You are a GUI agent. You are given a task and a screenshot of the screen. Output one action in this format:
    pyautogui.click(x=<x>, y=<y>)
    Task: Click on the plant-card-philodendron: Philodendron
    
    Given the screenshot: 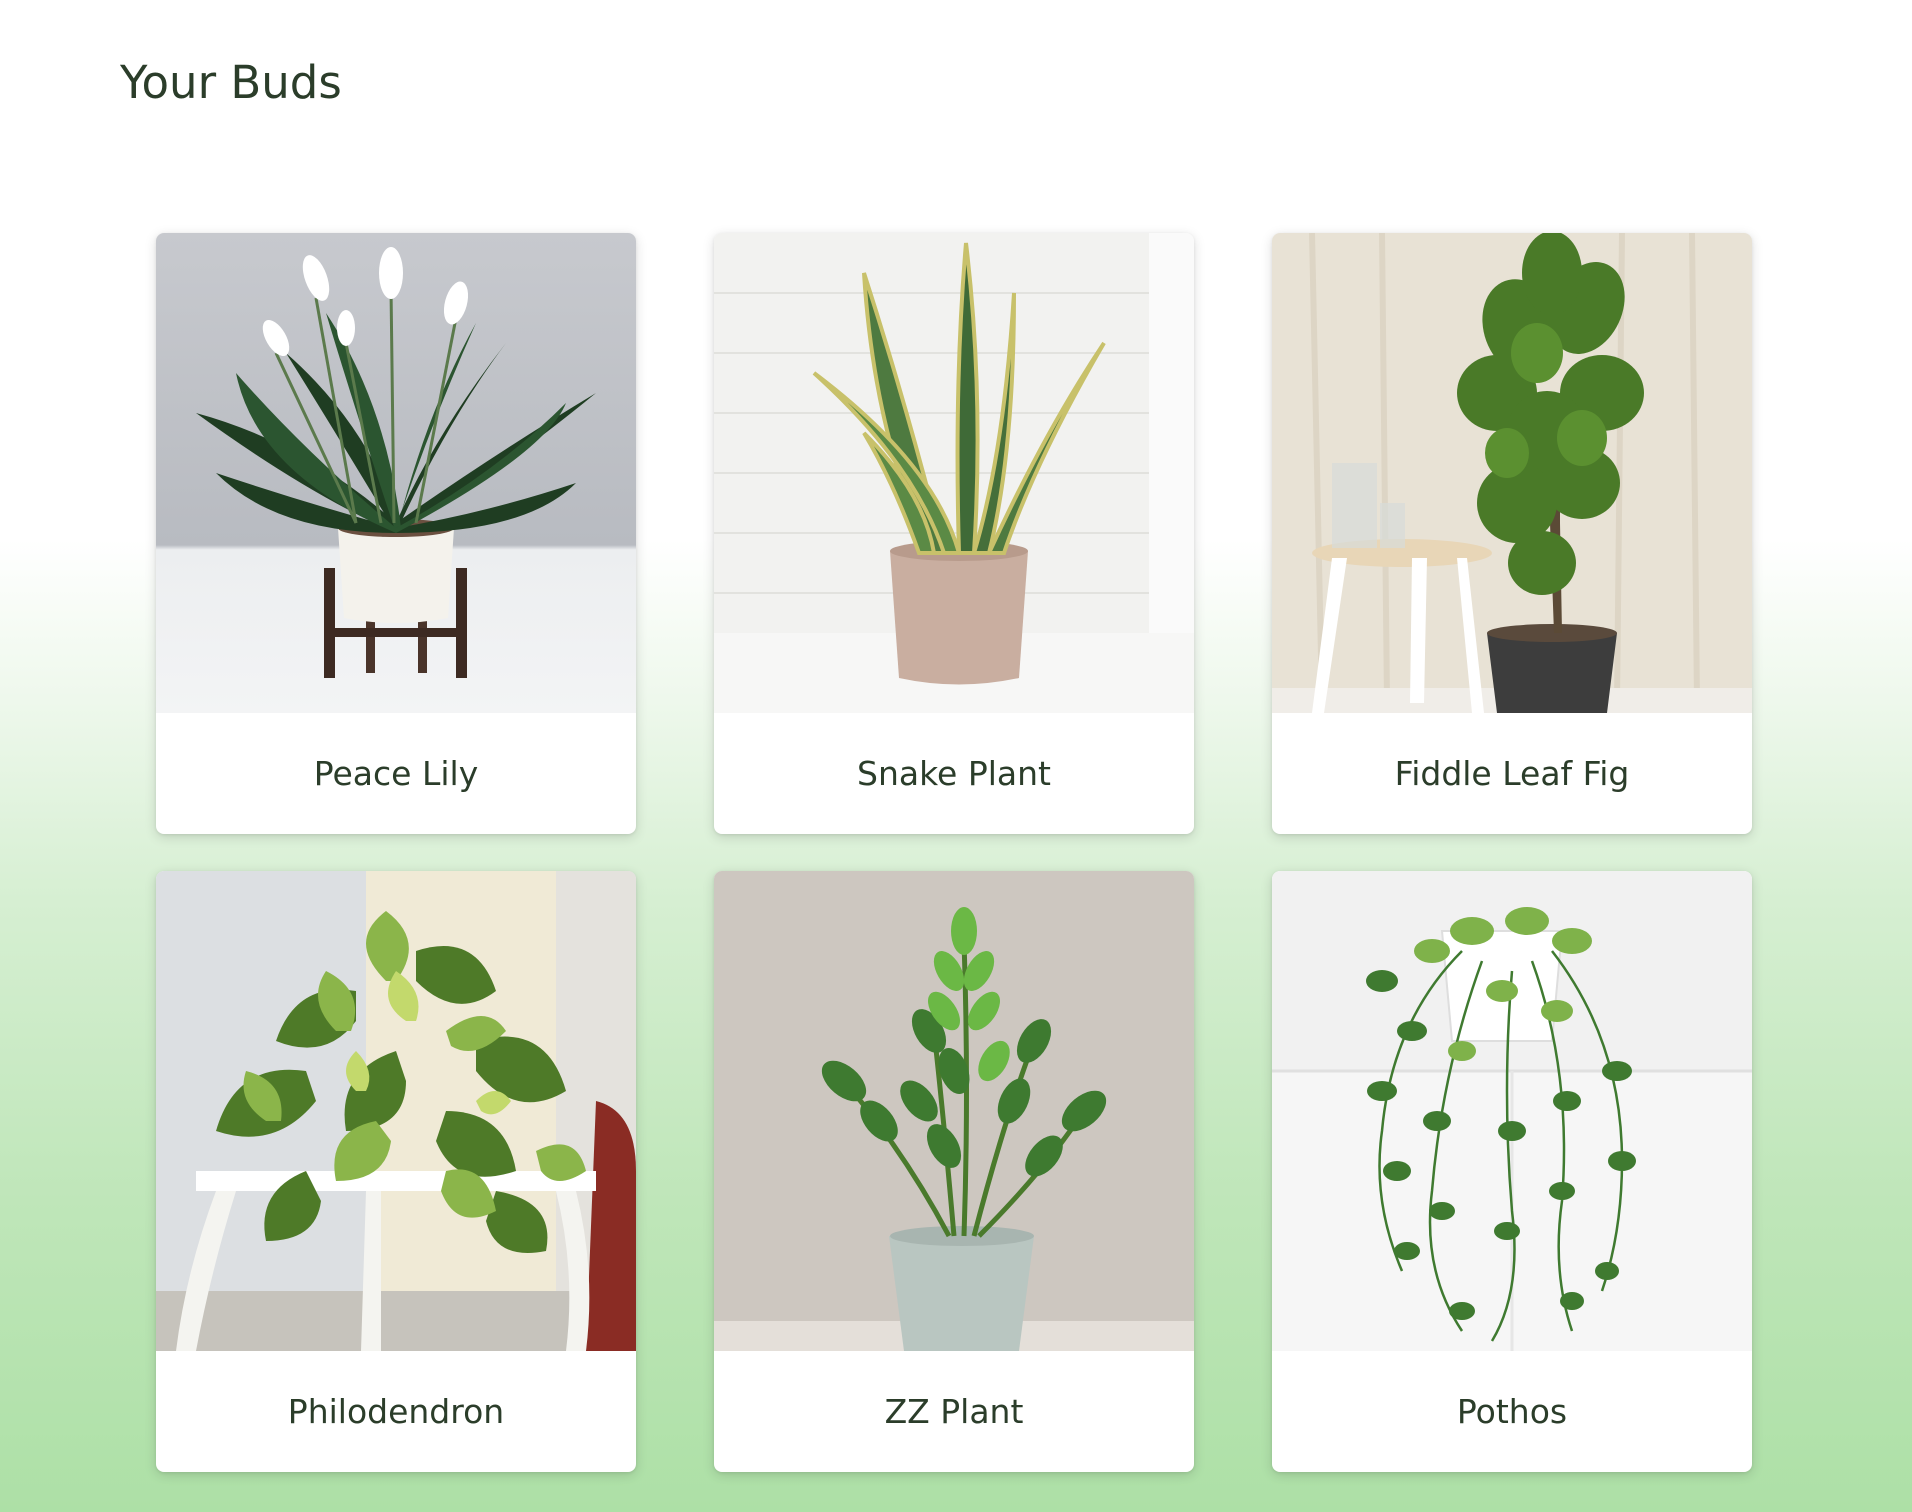 What is the action you would take?
    pyautogui.click(x=396, y=1171)
    